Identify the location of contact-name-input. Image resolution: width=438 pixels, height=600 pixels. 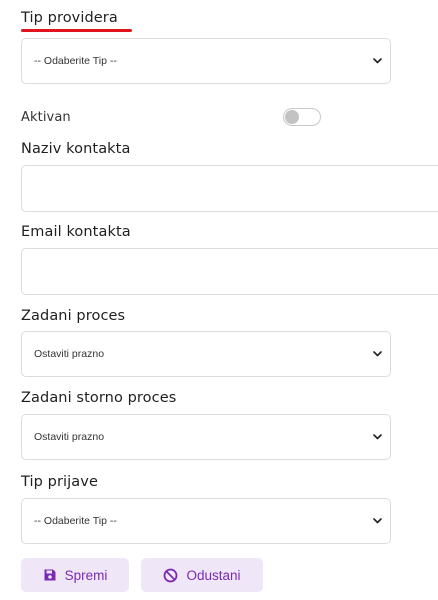
(229, 188).